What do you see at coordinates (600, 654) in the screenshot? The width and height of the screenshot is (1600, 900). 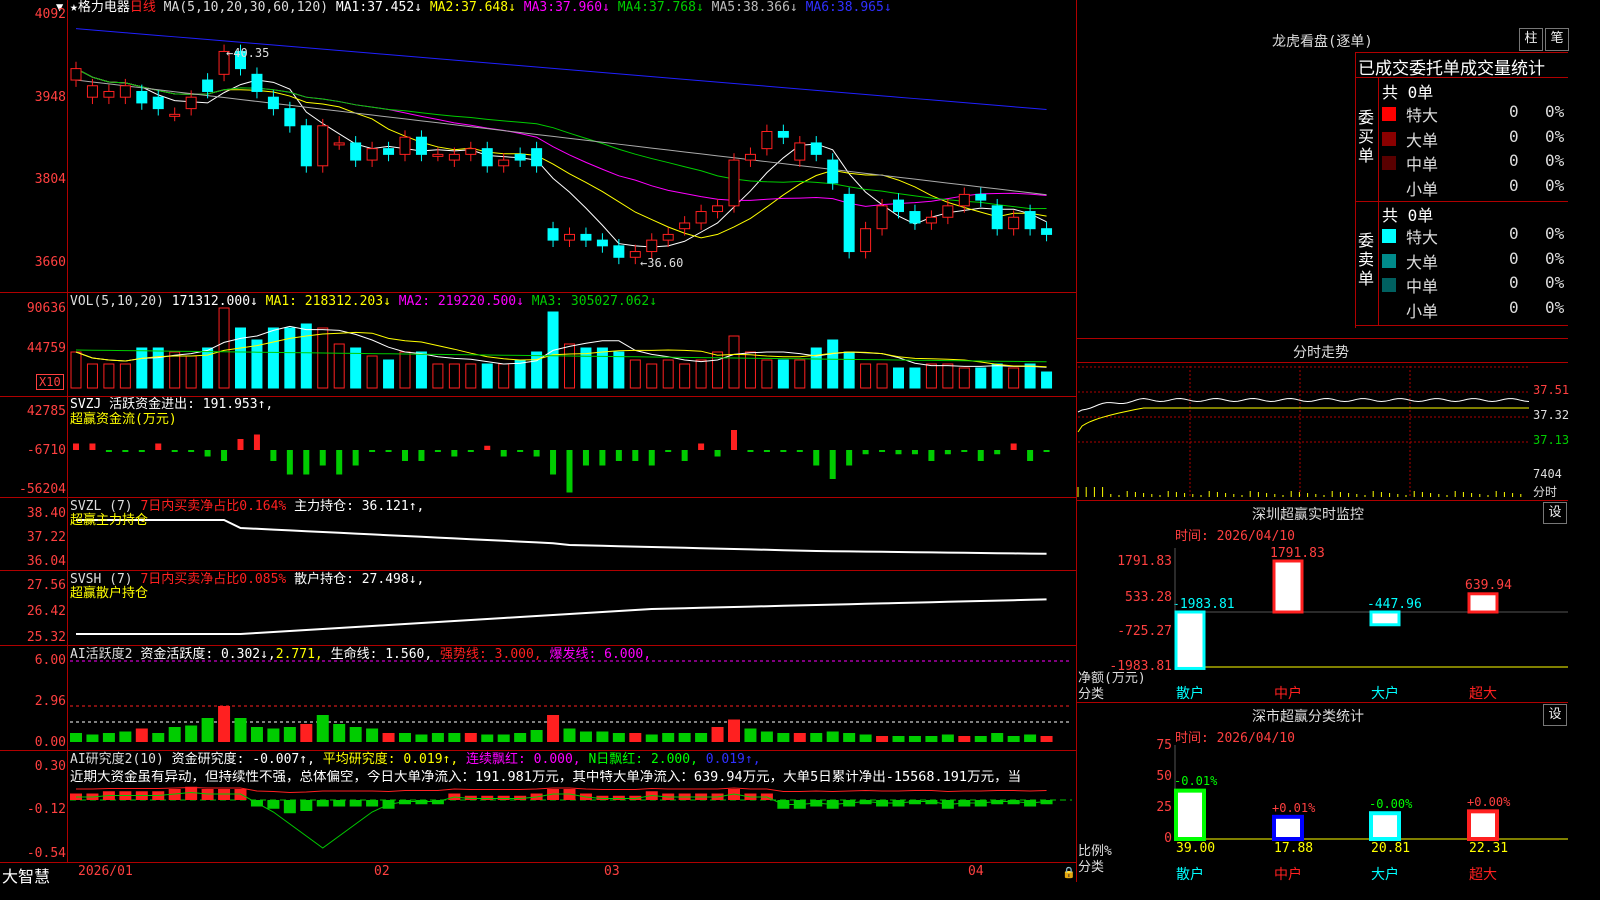 I see `ai1-burst: 爆发线: 6.000,` at bounding box center [600, 654].